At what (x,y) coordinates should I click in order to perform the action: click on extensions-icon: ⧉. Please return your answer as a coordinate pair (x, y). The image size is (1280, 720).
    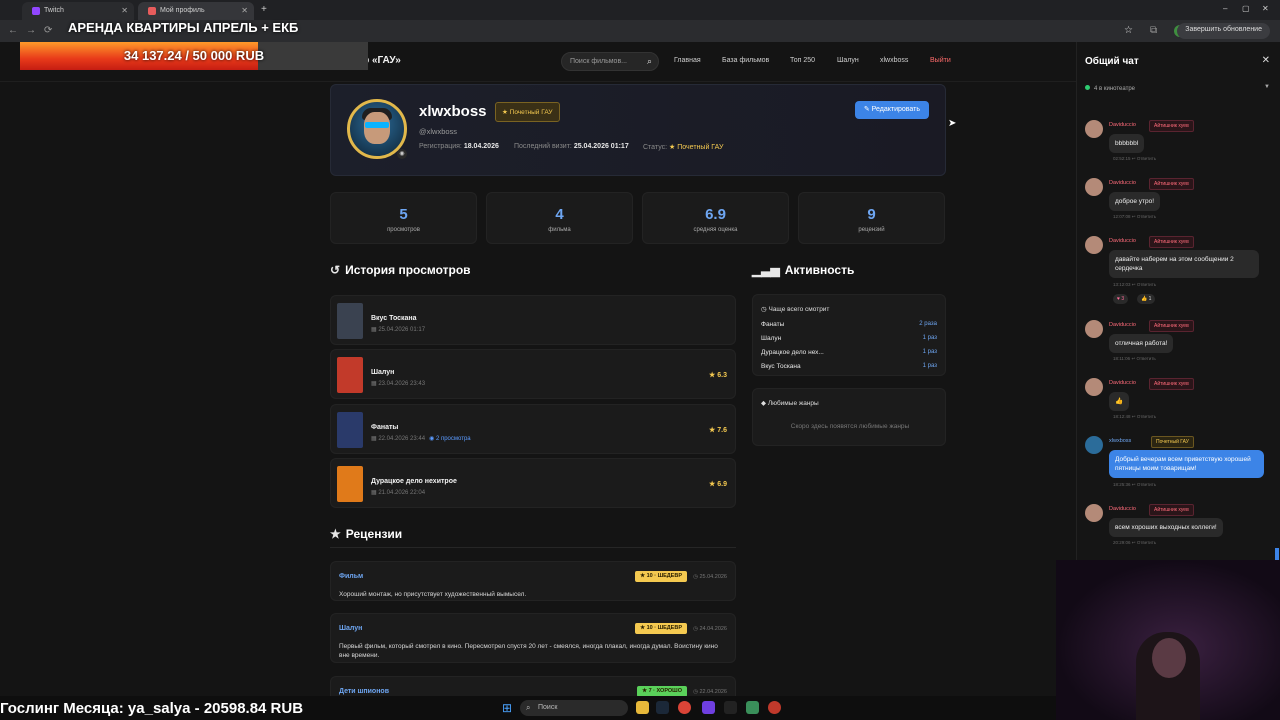
    Looking at the image, I should click on (1153, 30).